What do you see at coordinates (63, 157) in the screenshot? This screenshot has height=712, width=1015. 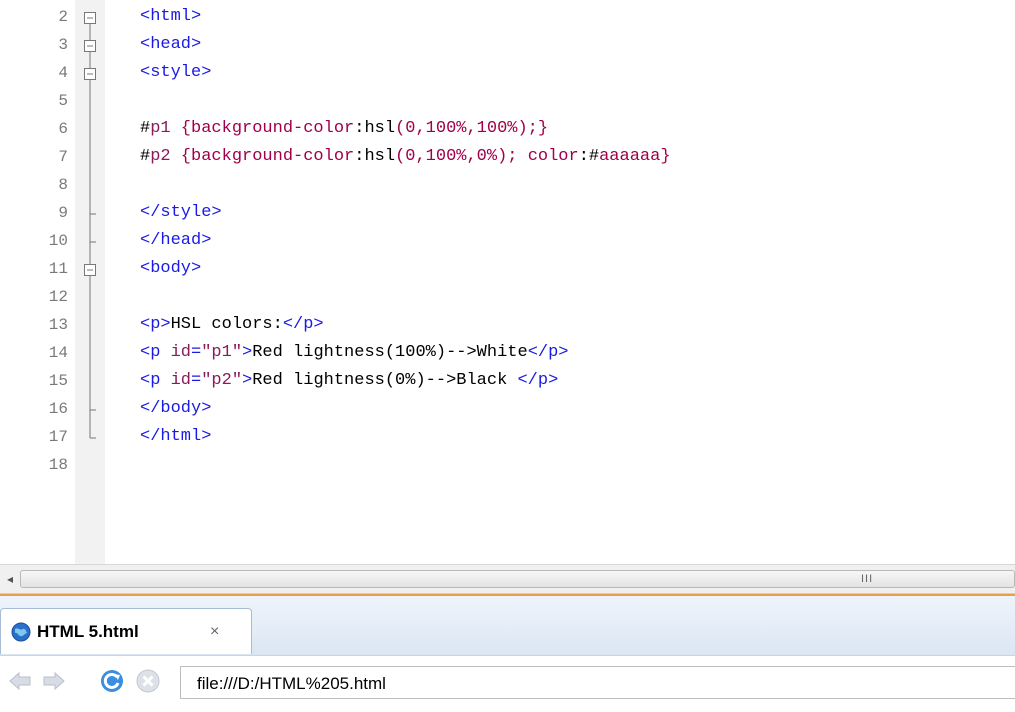 I see `line-number: 7` at bounding box center [63, 157].